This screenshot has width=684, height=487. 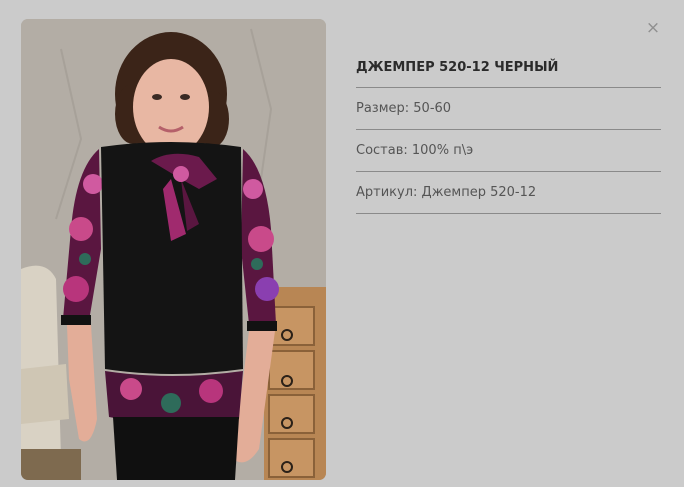 What do you see at coordinates (508, 68) in the screenshot?
I see `product-title: ДЖЕМПЕР 520-12 ЧЕРНЫЙ` at bounding box center [508, 68].